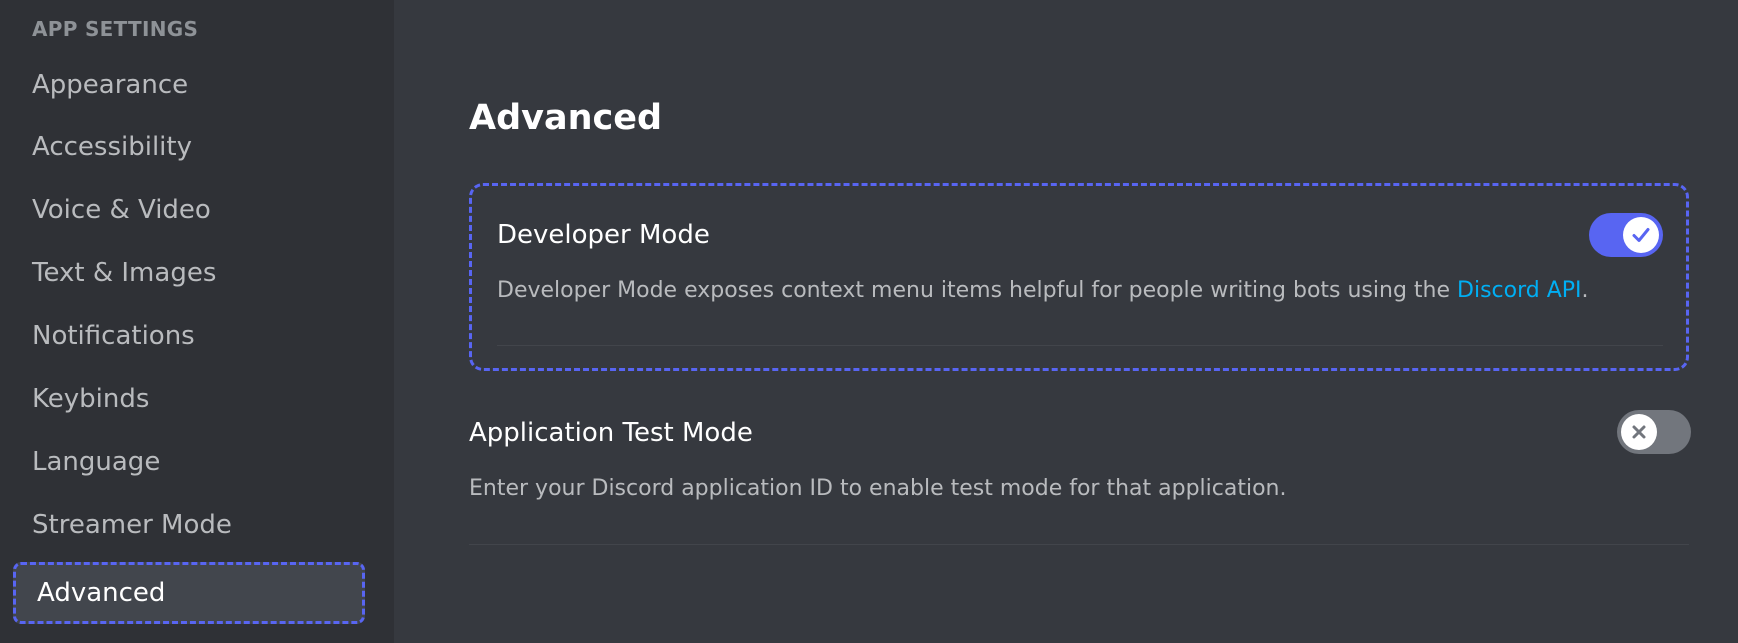  What do you see at coordinates (124, 273) in the screenshot?
I see `sidebar-item-text-images: Text & Images` at bounding box center [124, 273].